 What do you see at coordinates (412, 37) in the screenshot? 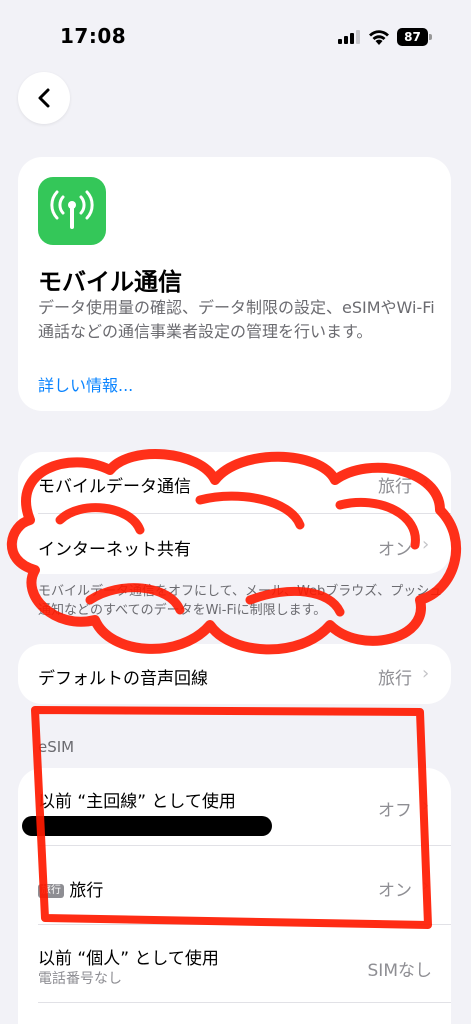
I see `battery-level: 87` at bounding box center [412, 37].